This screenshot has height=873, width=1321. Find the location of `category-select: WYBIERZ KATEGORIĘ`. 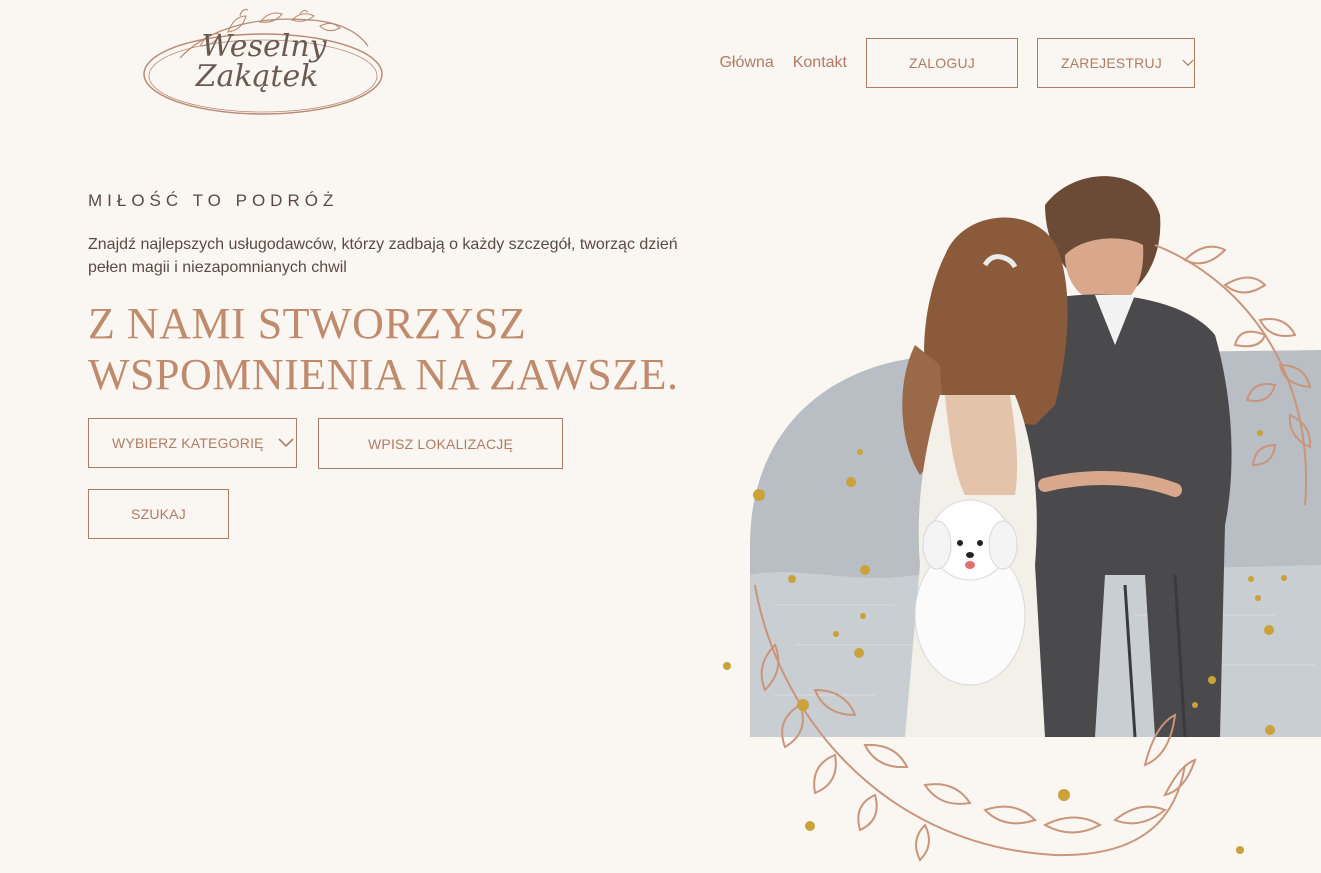

category-select: WYBIERZ KATEGORIĘ is located at coordinates (192, 443).